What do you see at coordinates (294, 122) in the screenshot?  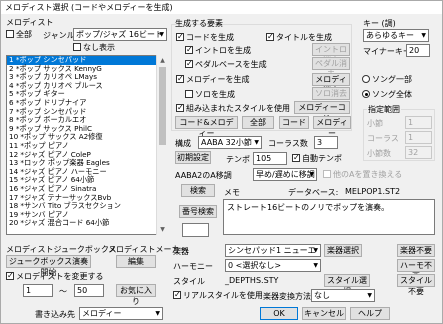 I see `chord-button: コード` at bounding box center [294, 122].